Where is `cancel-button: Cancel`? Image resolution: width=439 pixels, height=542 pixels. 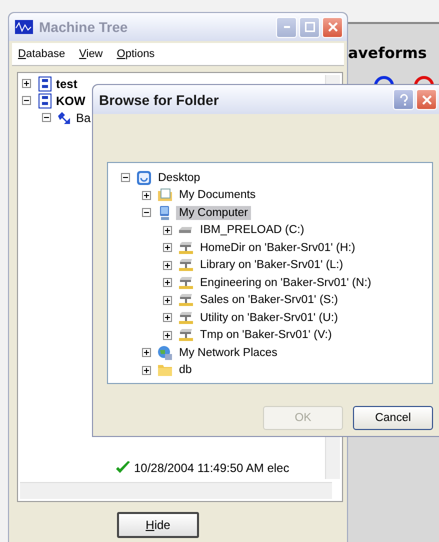 cancel-button: Cancel is located at coordinates (393, 418).